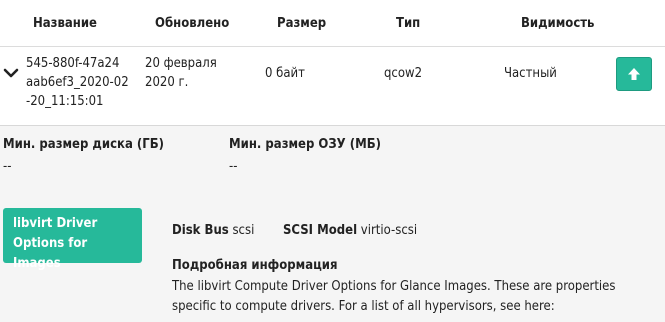  What do you see at coordinates (305, 144) in the screenshot?
I see `min-ram-label: Мин. размер ОЗУ (МБ)` at bounding box center [305, 144].